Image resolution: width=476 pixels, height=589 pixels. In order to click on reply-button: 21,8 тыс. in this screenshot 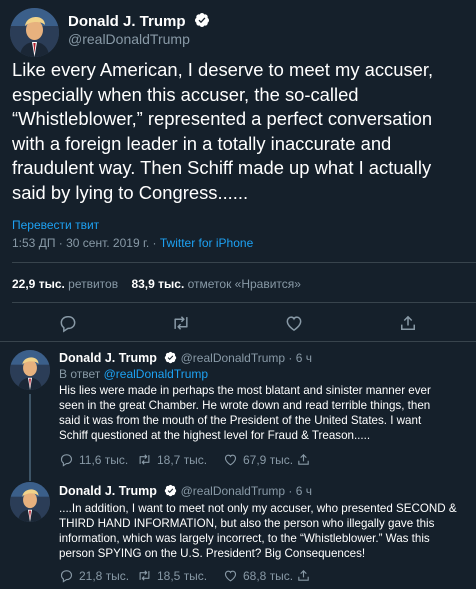, I will do `click(94, 575)`.